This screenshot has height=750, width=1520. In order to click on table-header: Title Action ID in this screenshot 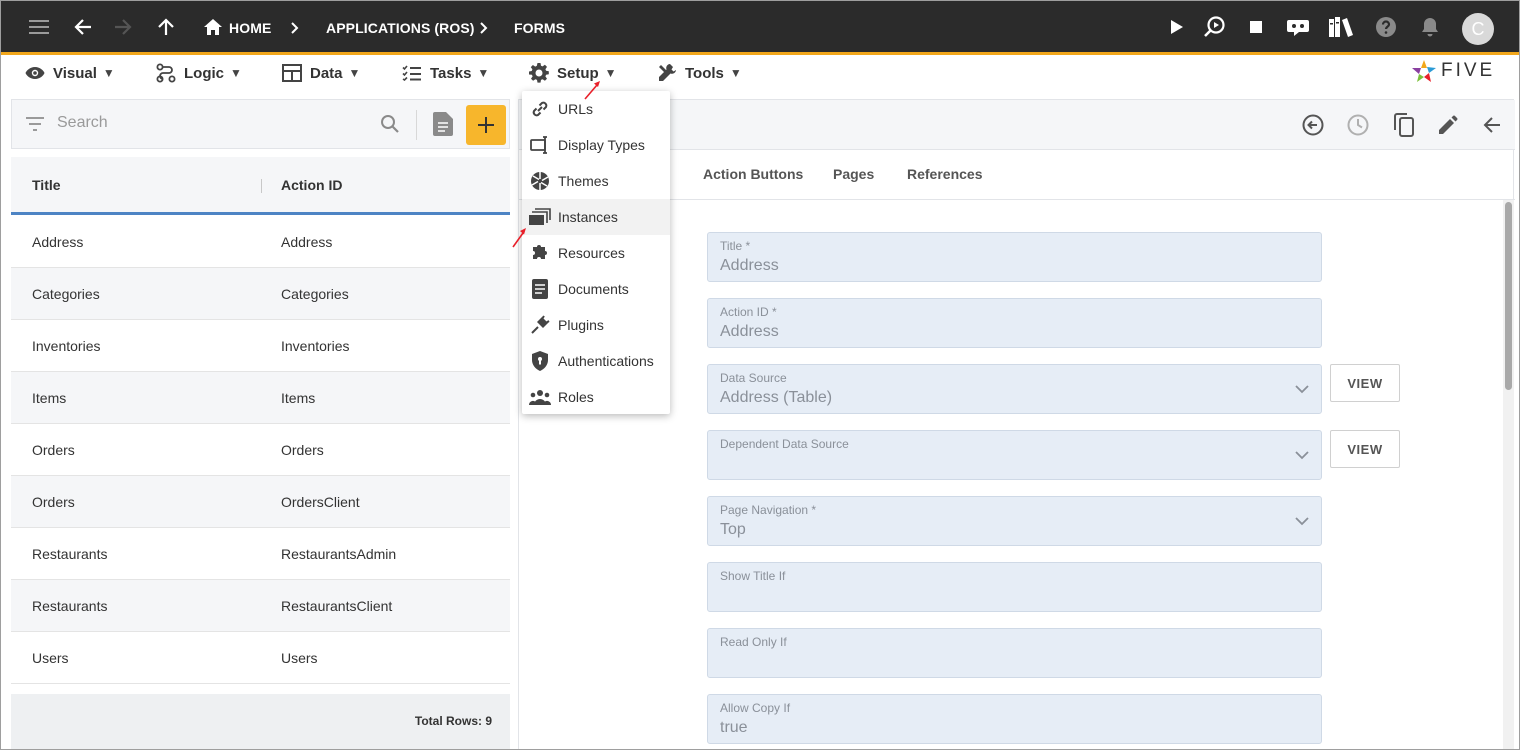, I will do `click(260, 186)`.